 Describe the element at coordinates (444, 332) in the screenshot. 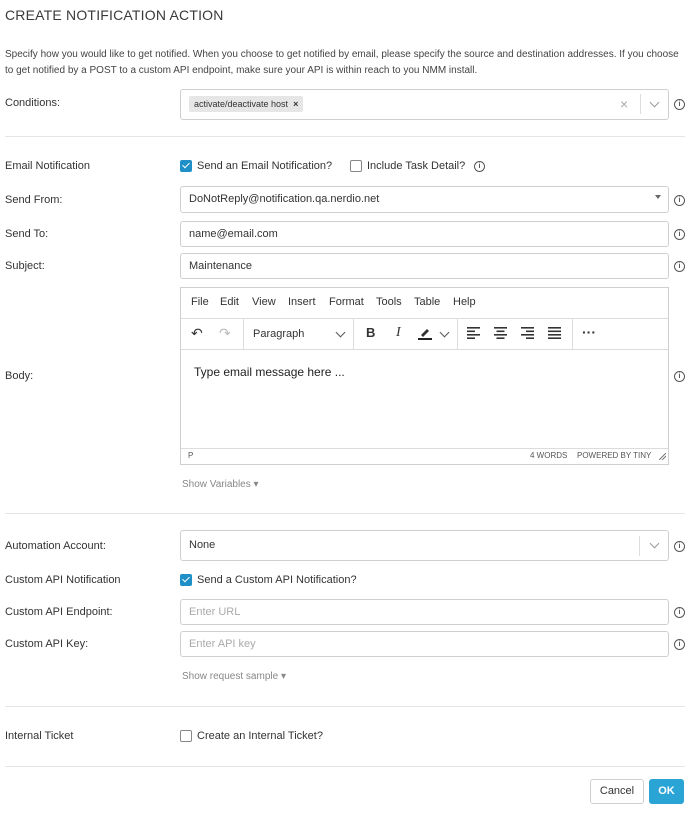

I see `highlight-color-chevron-icon` at that location.